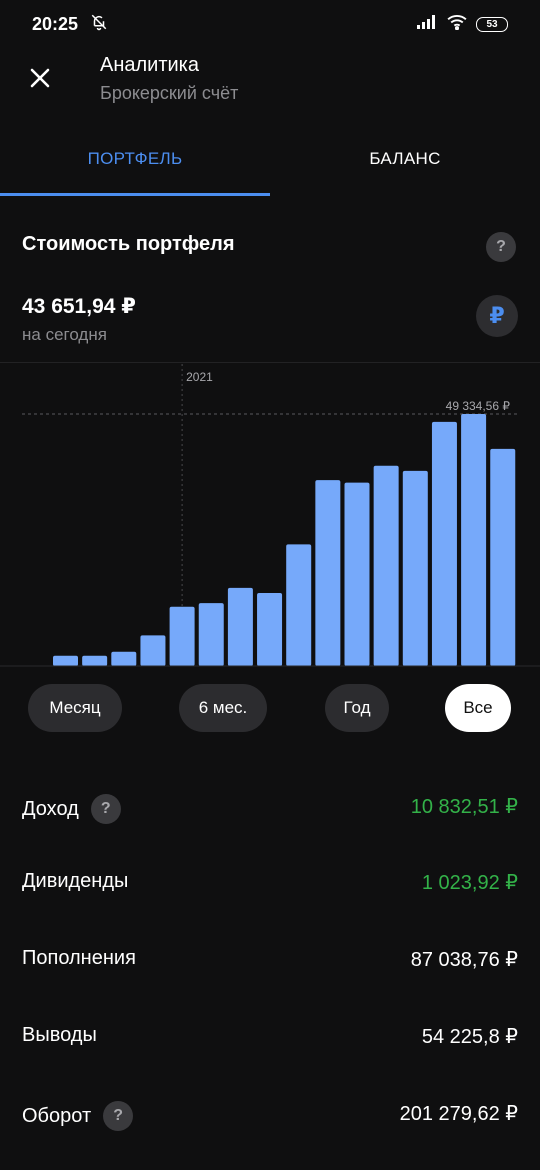 The width and height of the screenshot is (540, 1170). I want to click on portfolio-title: Стоимость портфеля, so click(128, 244).